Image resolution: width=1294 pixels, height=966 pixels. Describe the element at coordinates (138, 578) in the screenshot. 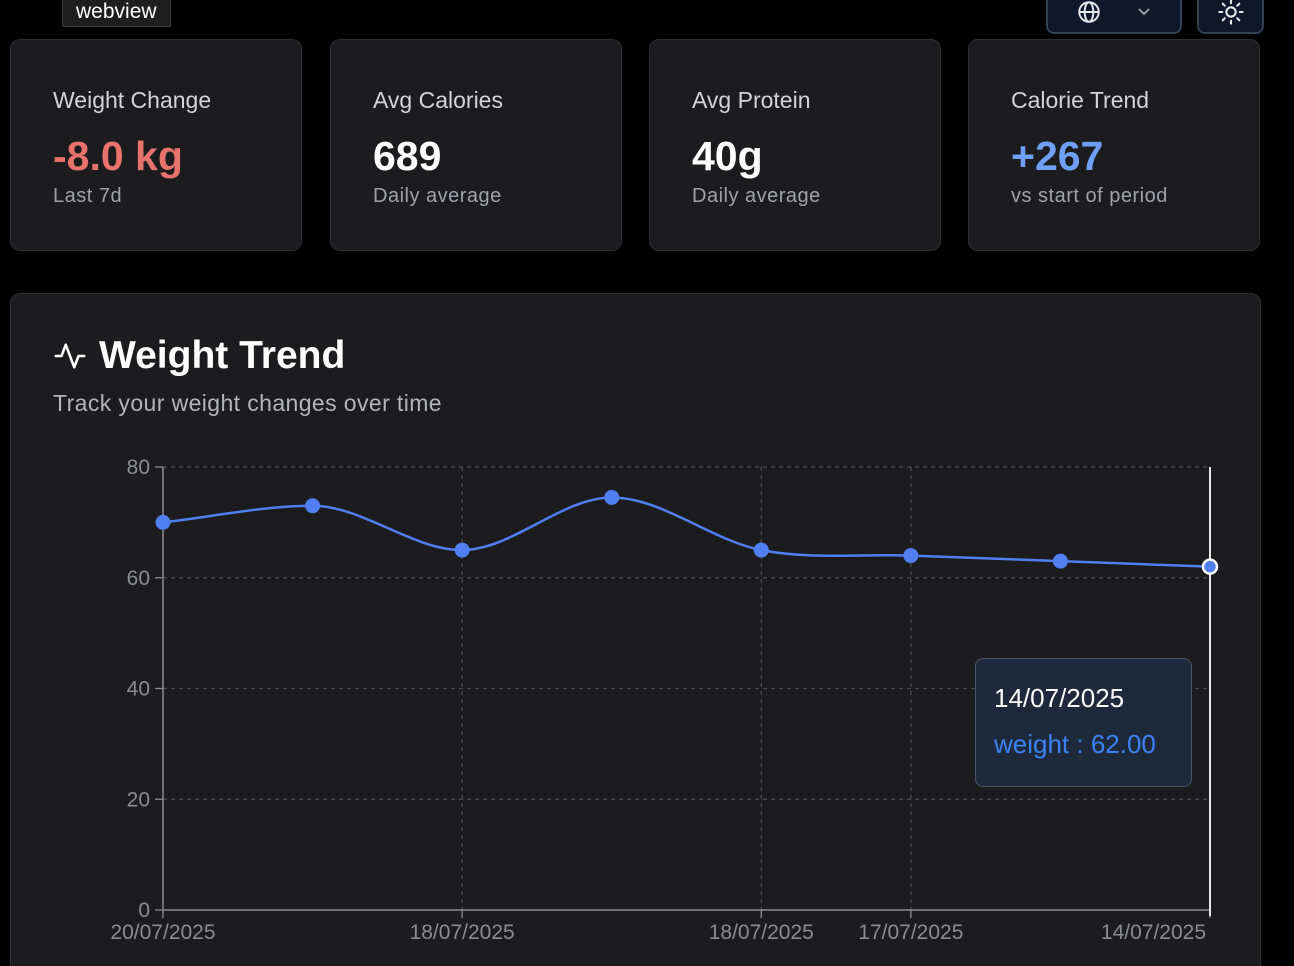

I see `y-tick-label: 60` at that location.